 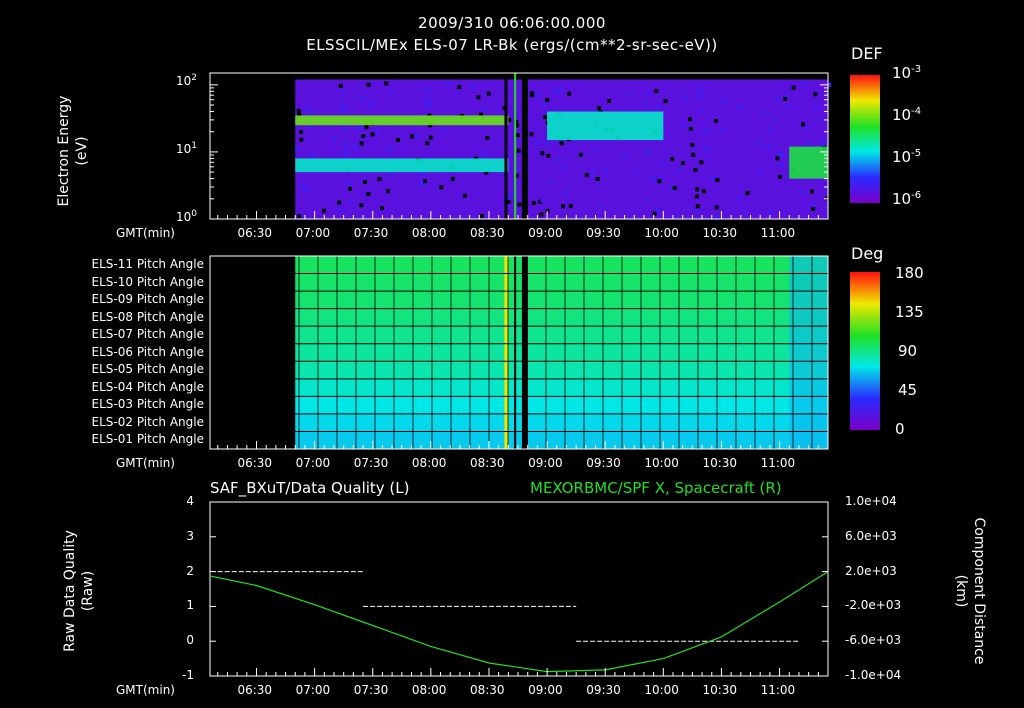 What do you see at coordinates (429, 233) in the screenshot?
I see `time-tick-label: 08:00` at bounding box center [429, 233].